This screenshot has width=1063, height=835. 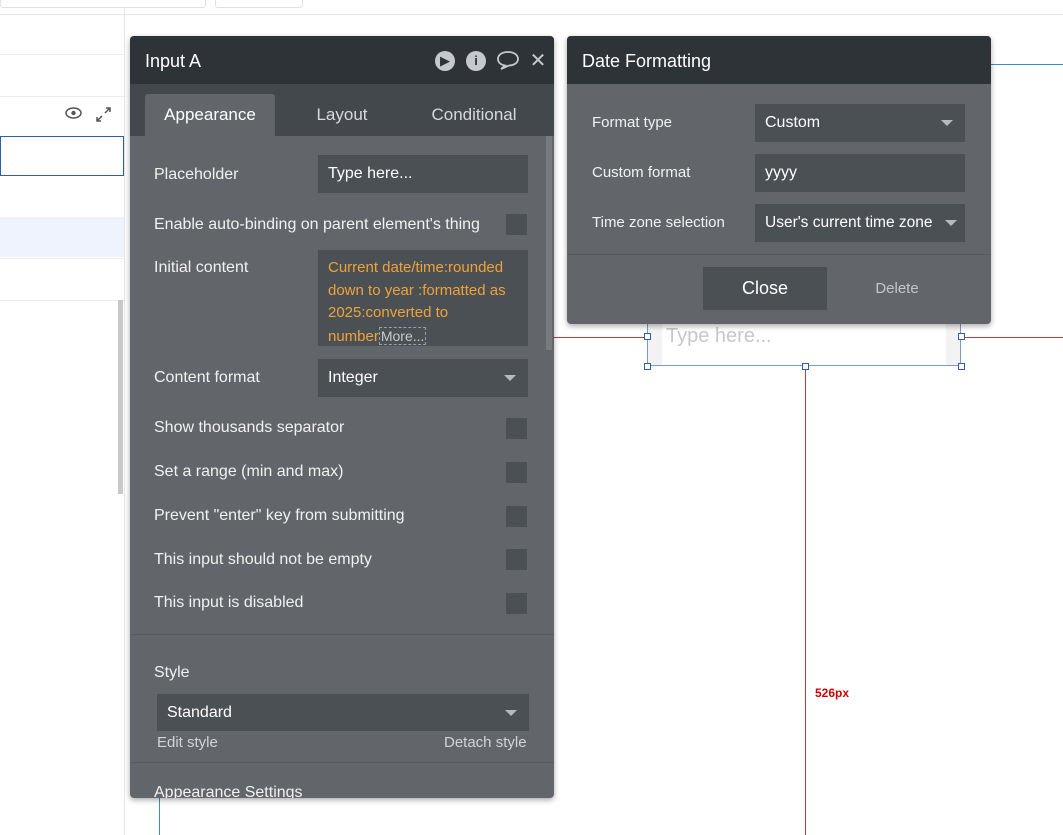 I want to click on property-editor-header: Input A ▶ i ✕, so click(x=342, y=60).